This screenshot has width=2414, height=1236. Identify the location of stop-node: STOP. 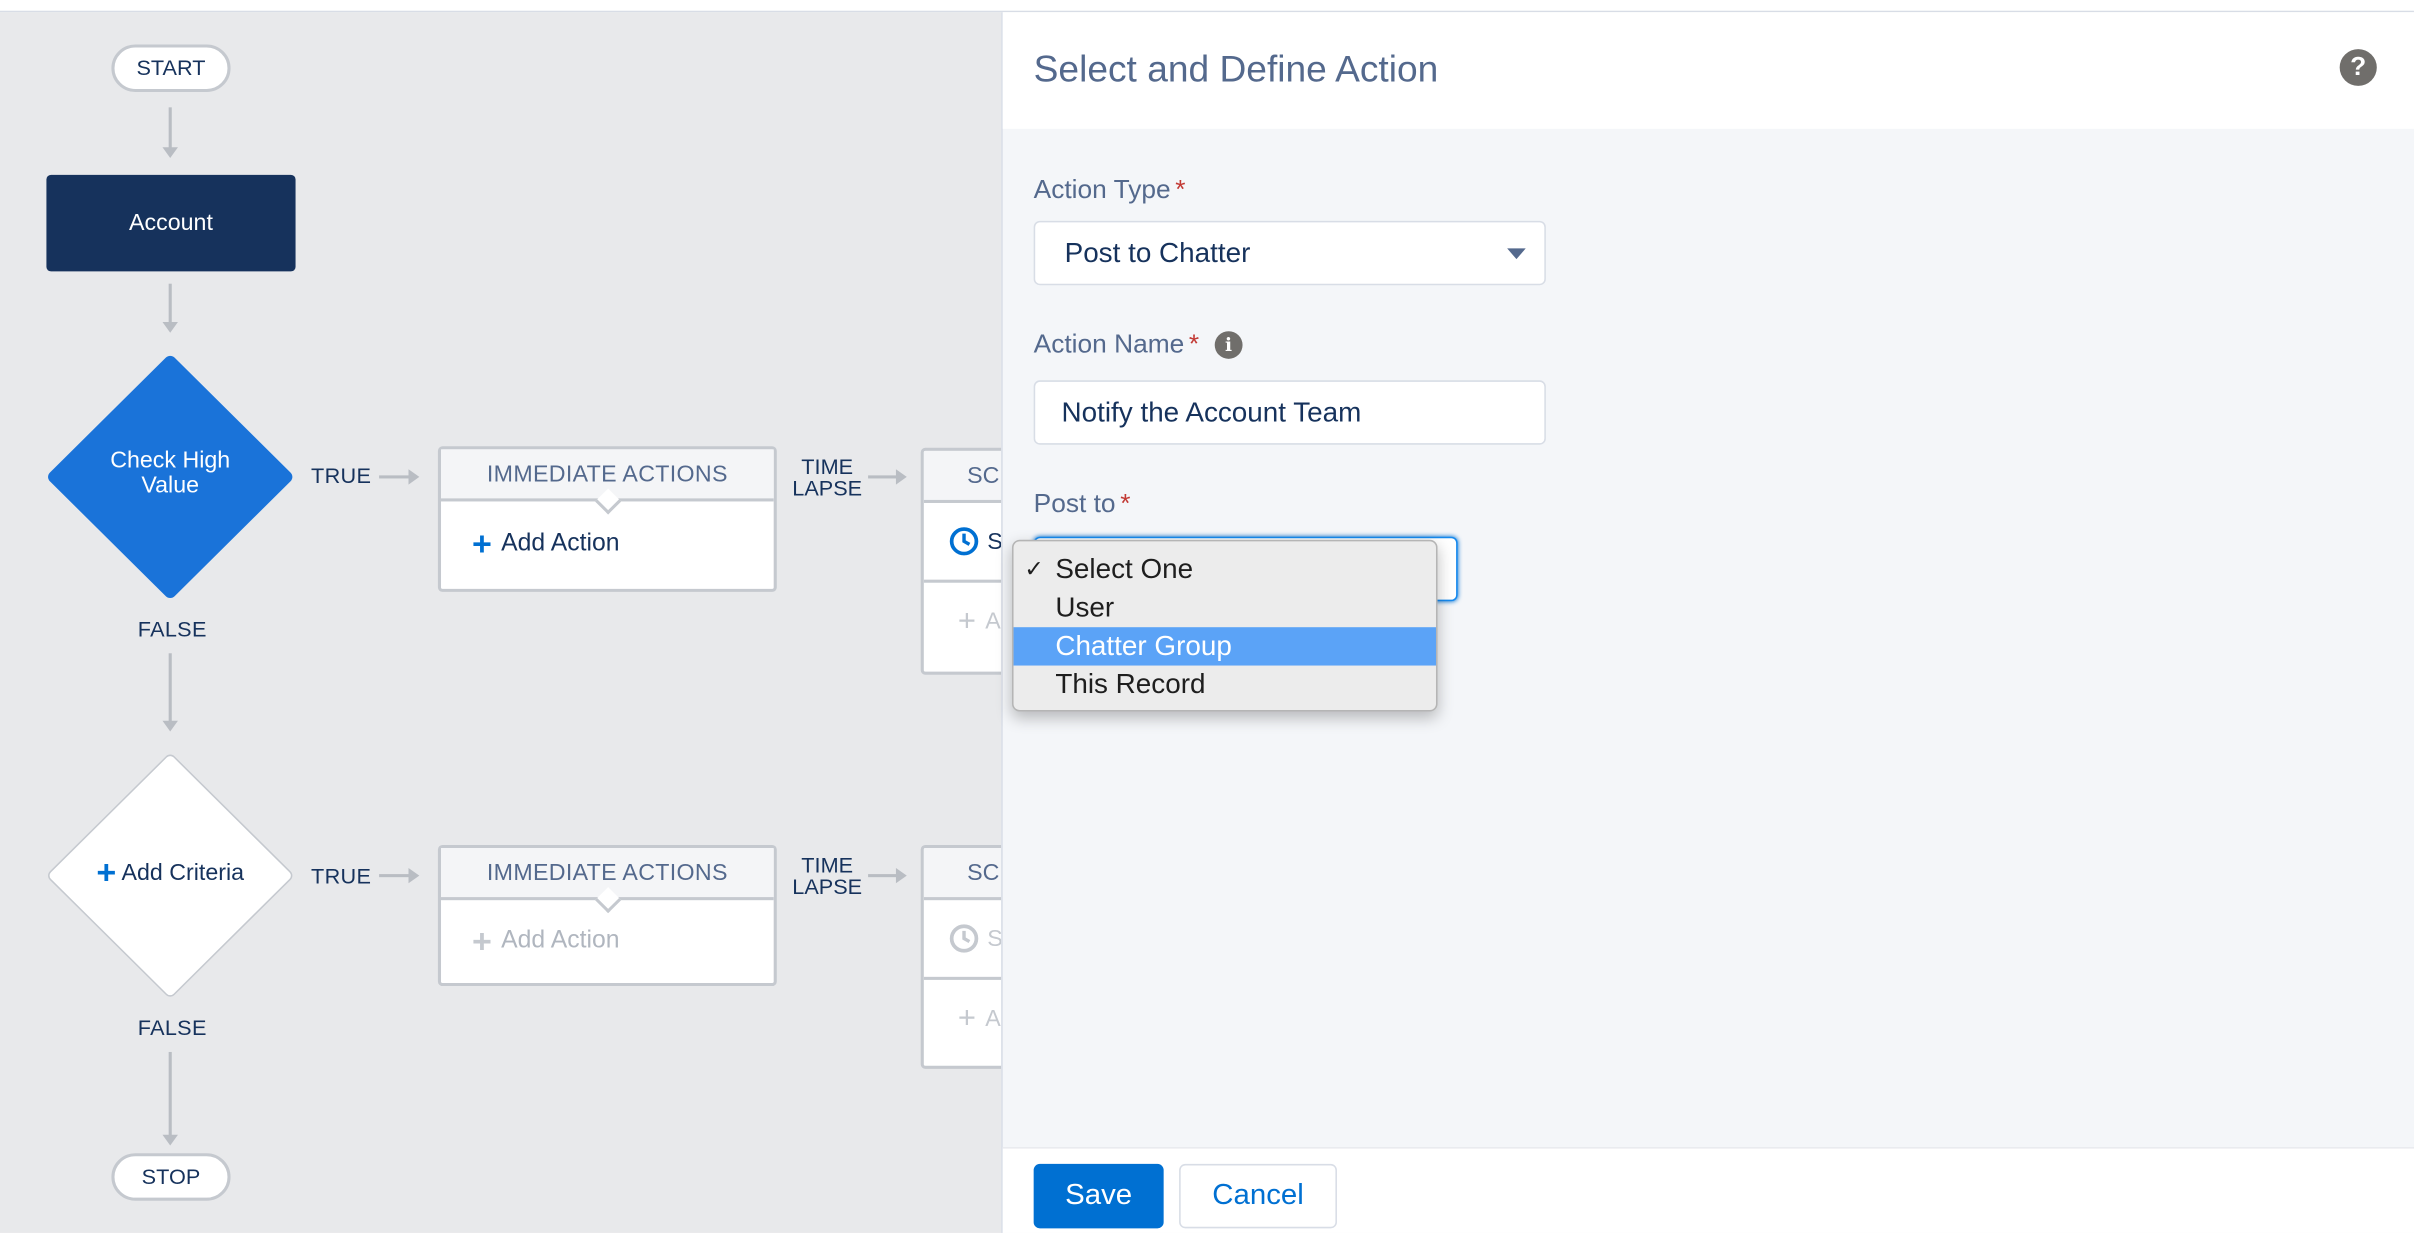
(171, 1177).